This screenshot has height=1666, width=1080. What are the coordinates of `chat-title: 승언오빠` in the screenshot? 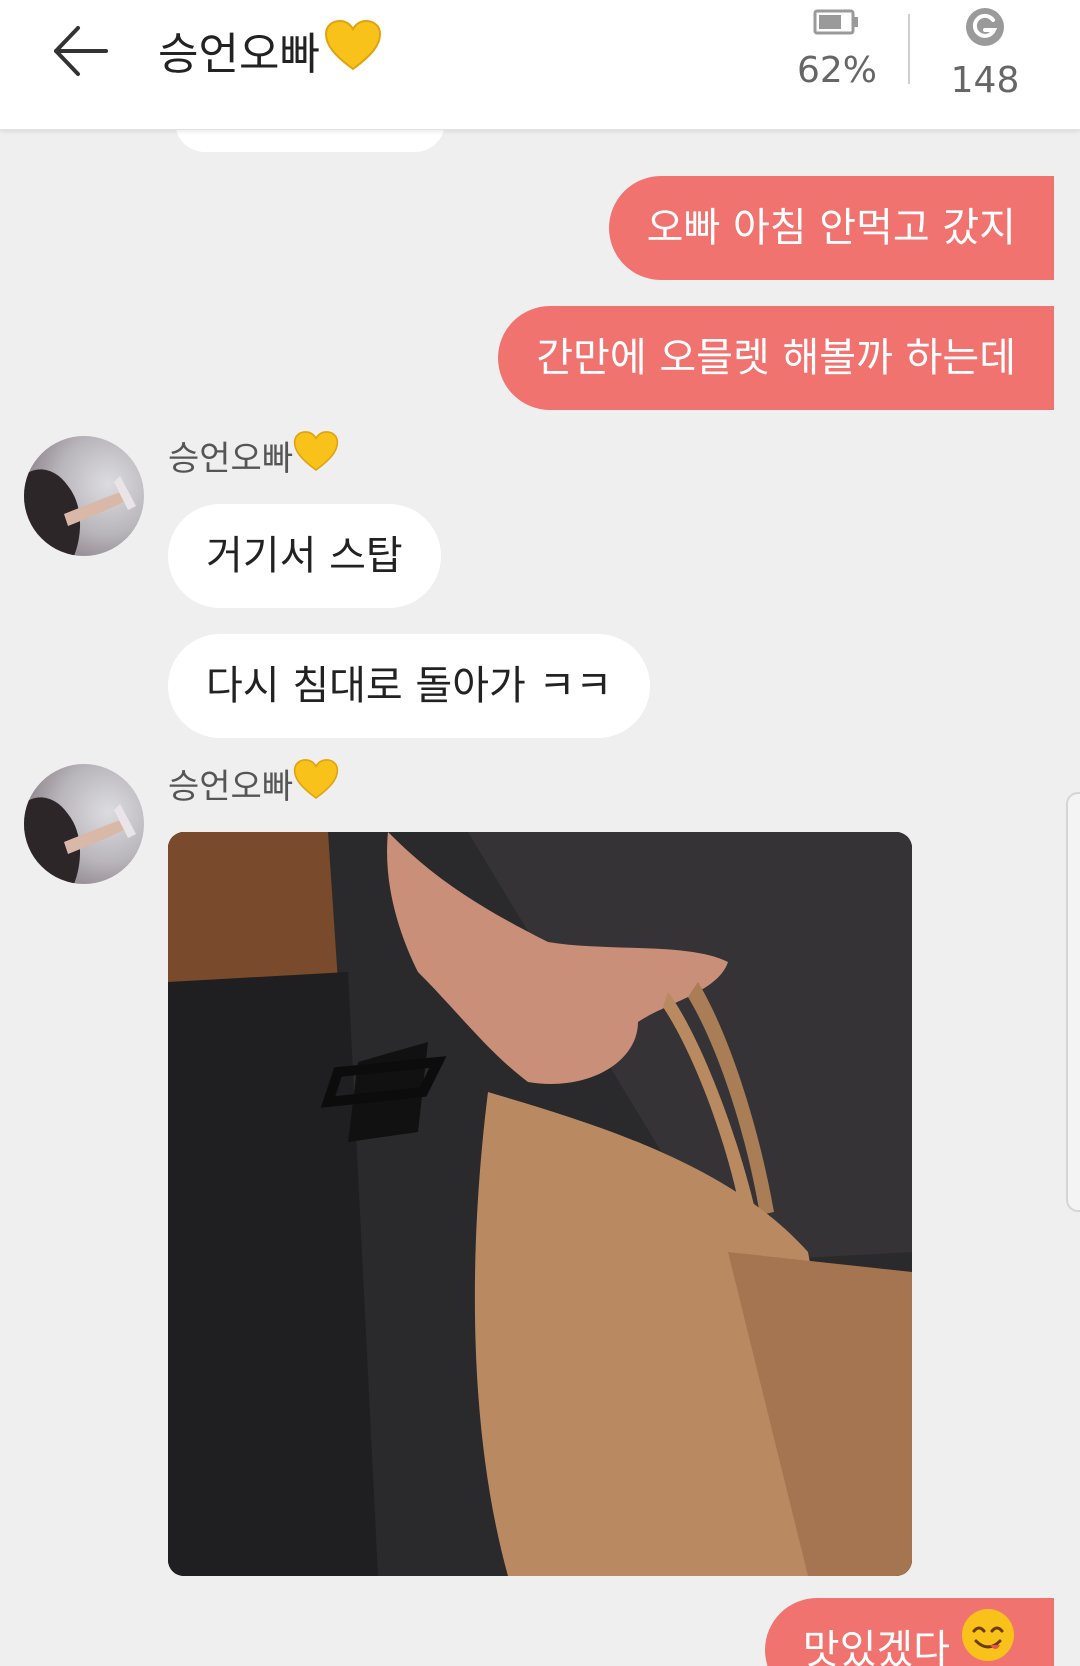 It's located at (270, 50).